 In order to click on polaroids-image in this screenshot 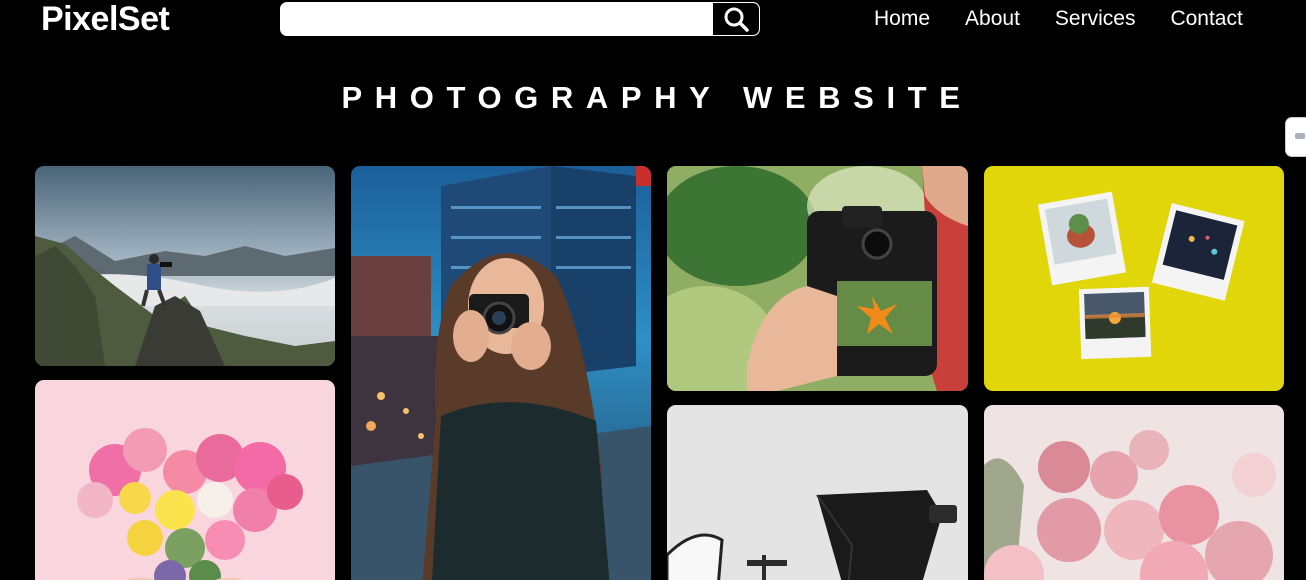, I will do `click(1134, 278)`.